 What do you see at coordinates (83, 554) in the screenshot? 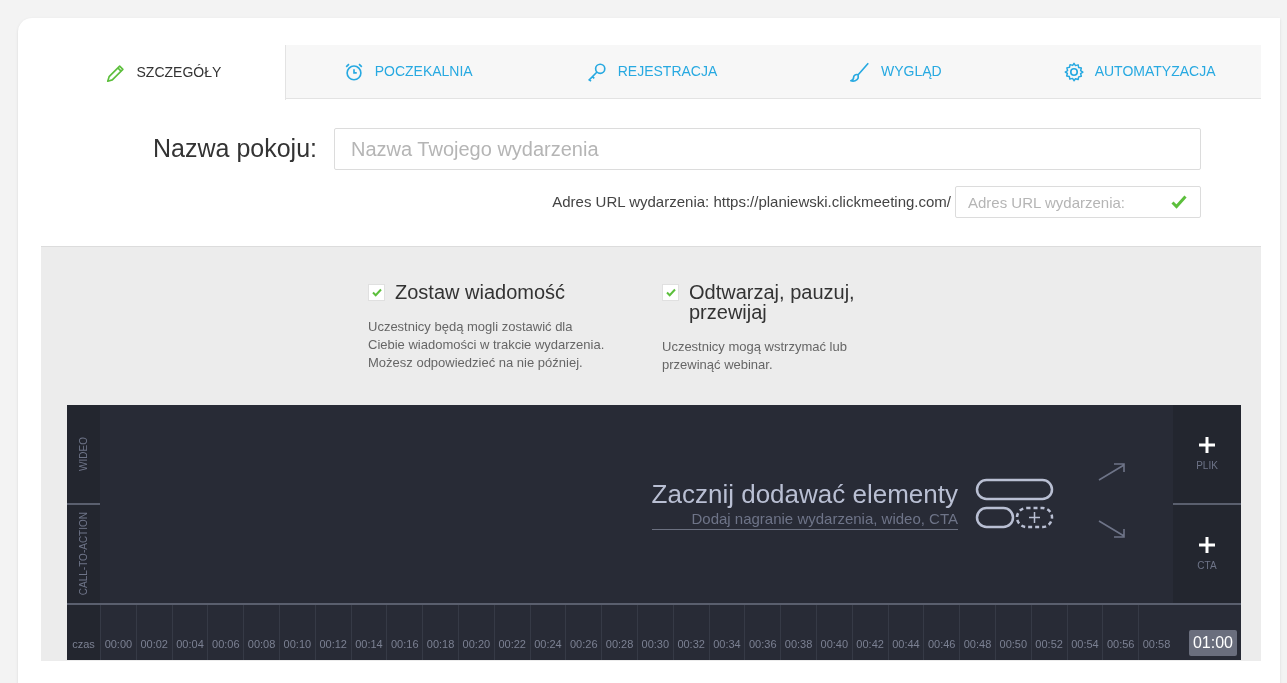
I see `track-label: CALL-TO-ACTION` at bounding box center [83, 554].